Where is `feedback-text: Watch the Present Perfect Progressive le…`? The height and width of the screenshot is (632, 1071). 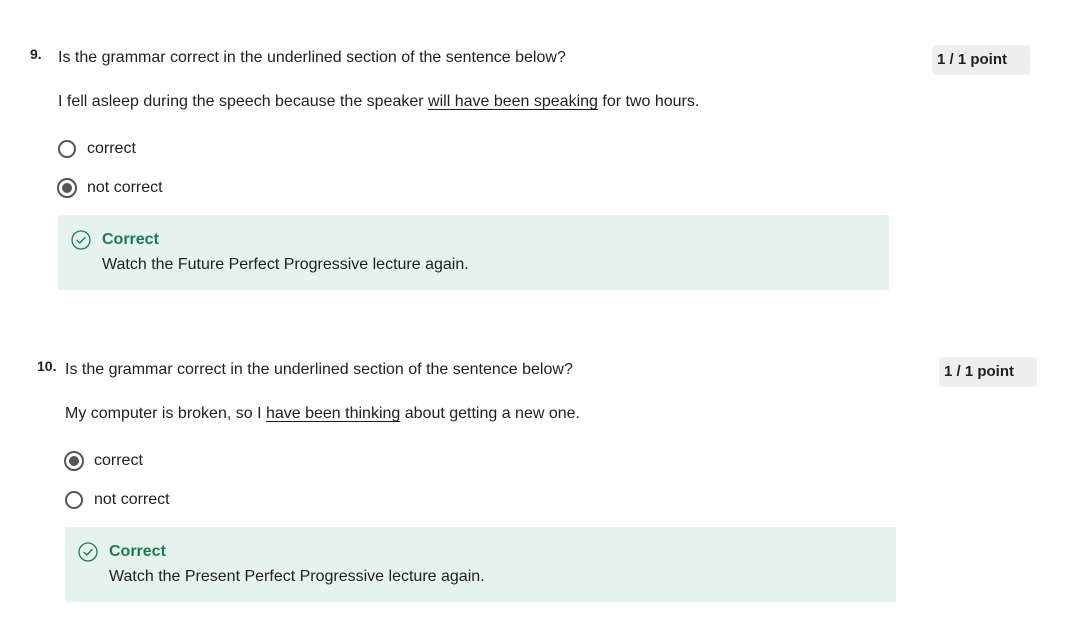 feedback-text: Watch the Present Perfect Progressive le… is located at coordinates (297, 576).